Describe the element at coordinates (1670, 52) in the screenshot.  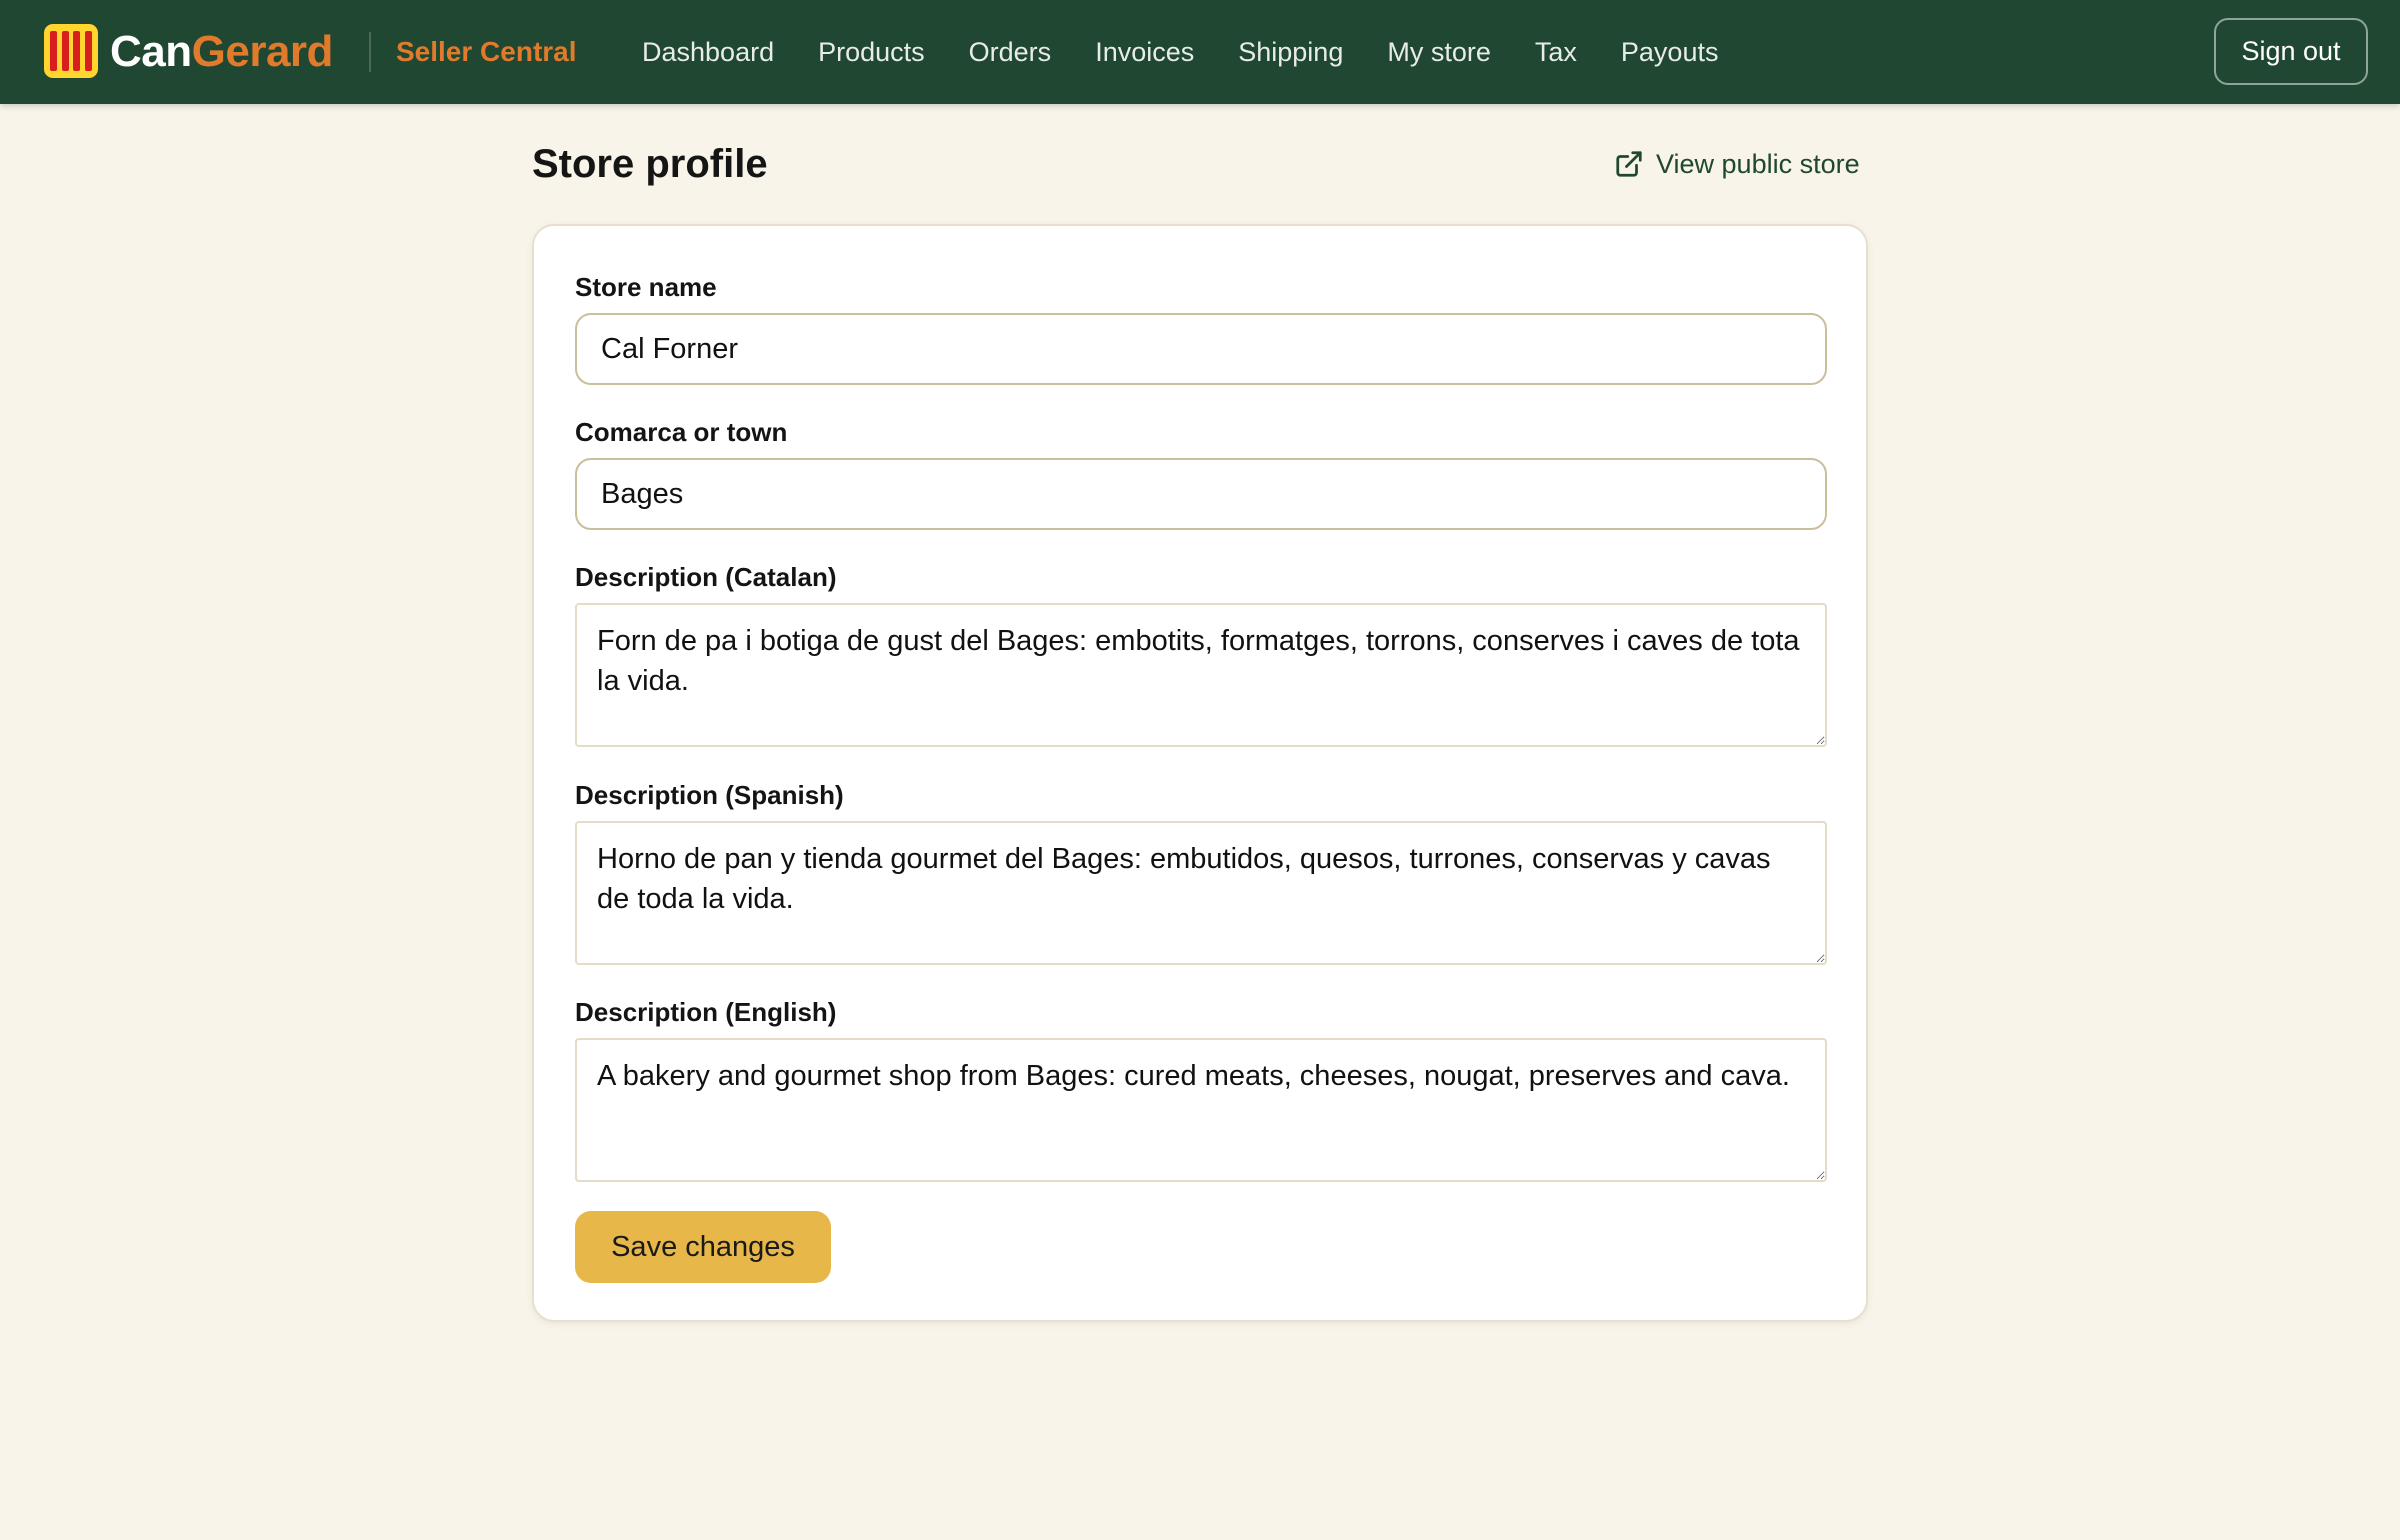
I see `nav-item-payouts: Payouts` at that location.